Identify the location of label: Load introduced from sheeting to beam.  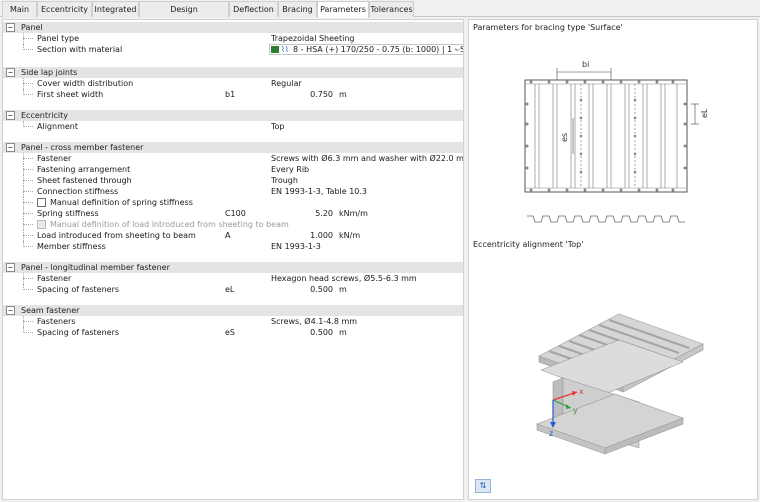
(116, 235).